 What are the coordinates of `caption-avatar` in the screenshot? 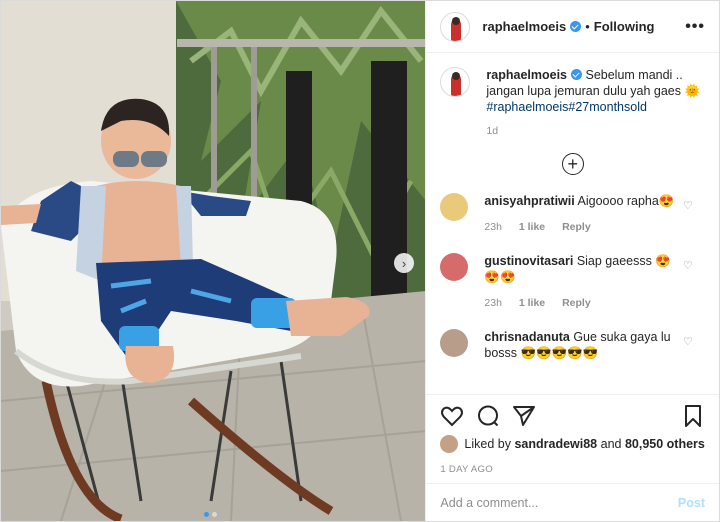 It's located at (455, 82).